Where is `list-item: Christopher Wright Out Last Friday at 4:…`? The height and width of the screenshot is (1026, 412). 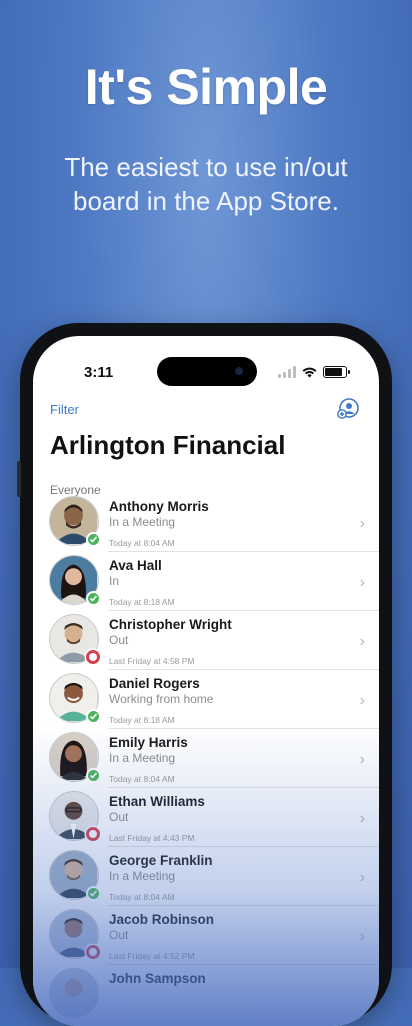
list-item: Christopher Wright Out Last Friday at 4:… is located at coordinates (206, 640).